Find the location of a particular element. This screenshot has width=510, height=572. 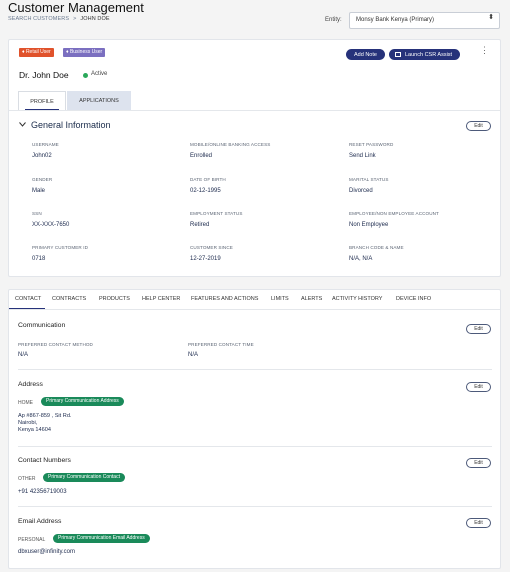

tab-profile-label: PROFILE is located at coordinates (42, 102).